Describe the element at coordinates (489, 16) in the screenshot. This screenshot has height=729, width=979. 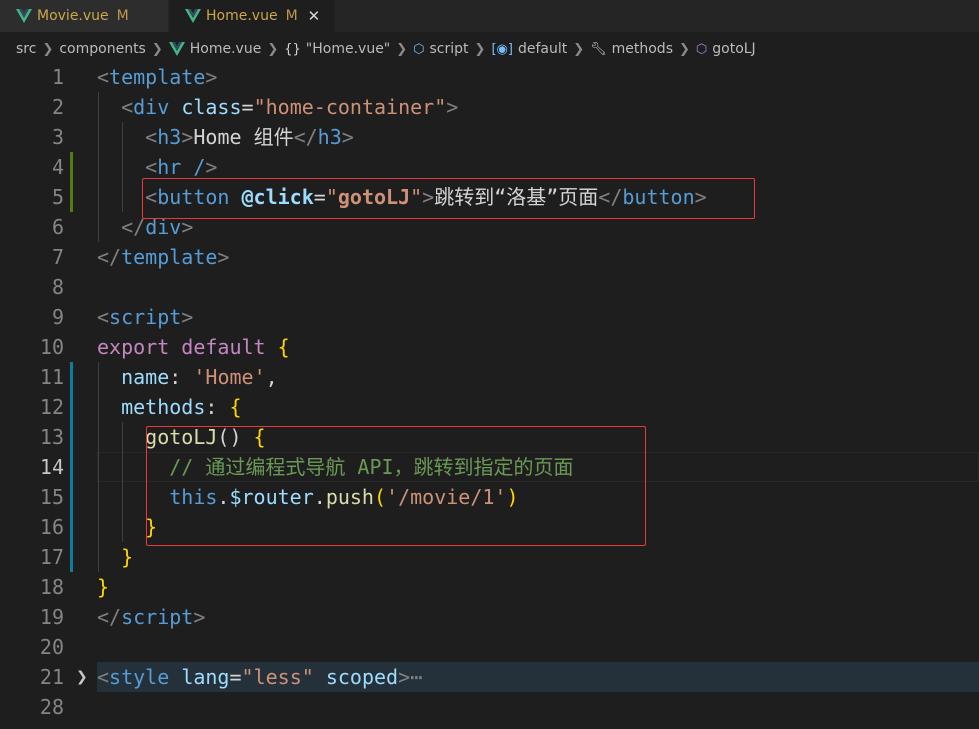
I see `tab-bar: Movie.vue M Home.vue M ✕` at that location.